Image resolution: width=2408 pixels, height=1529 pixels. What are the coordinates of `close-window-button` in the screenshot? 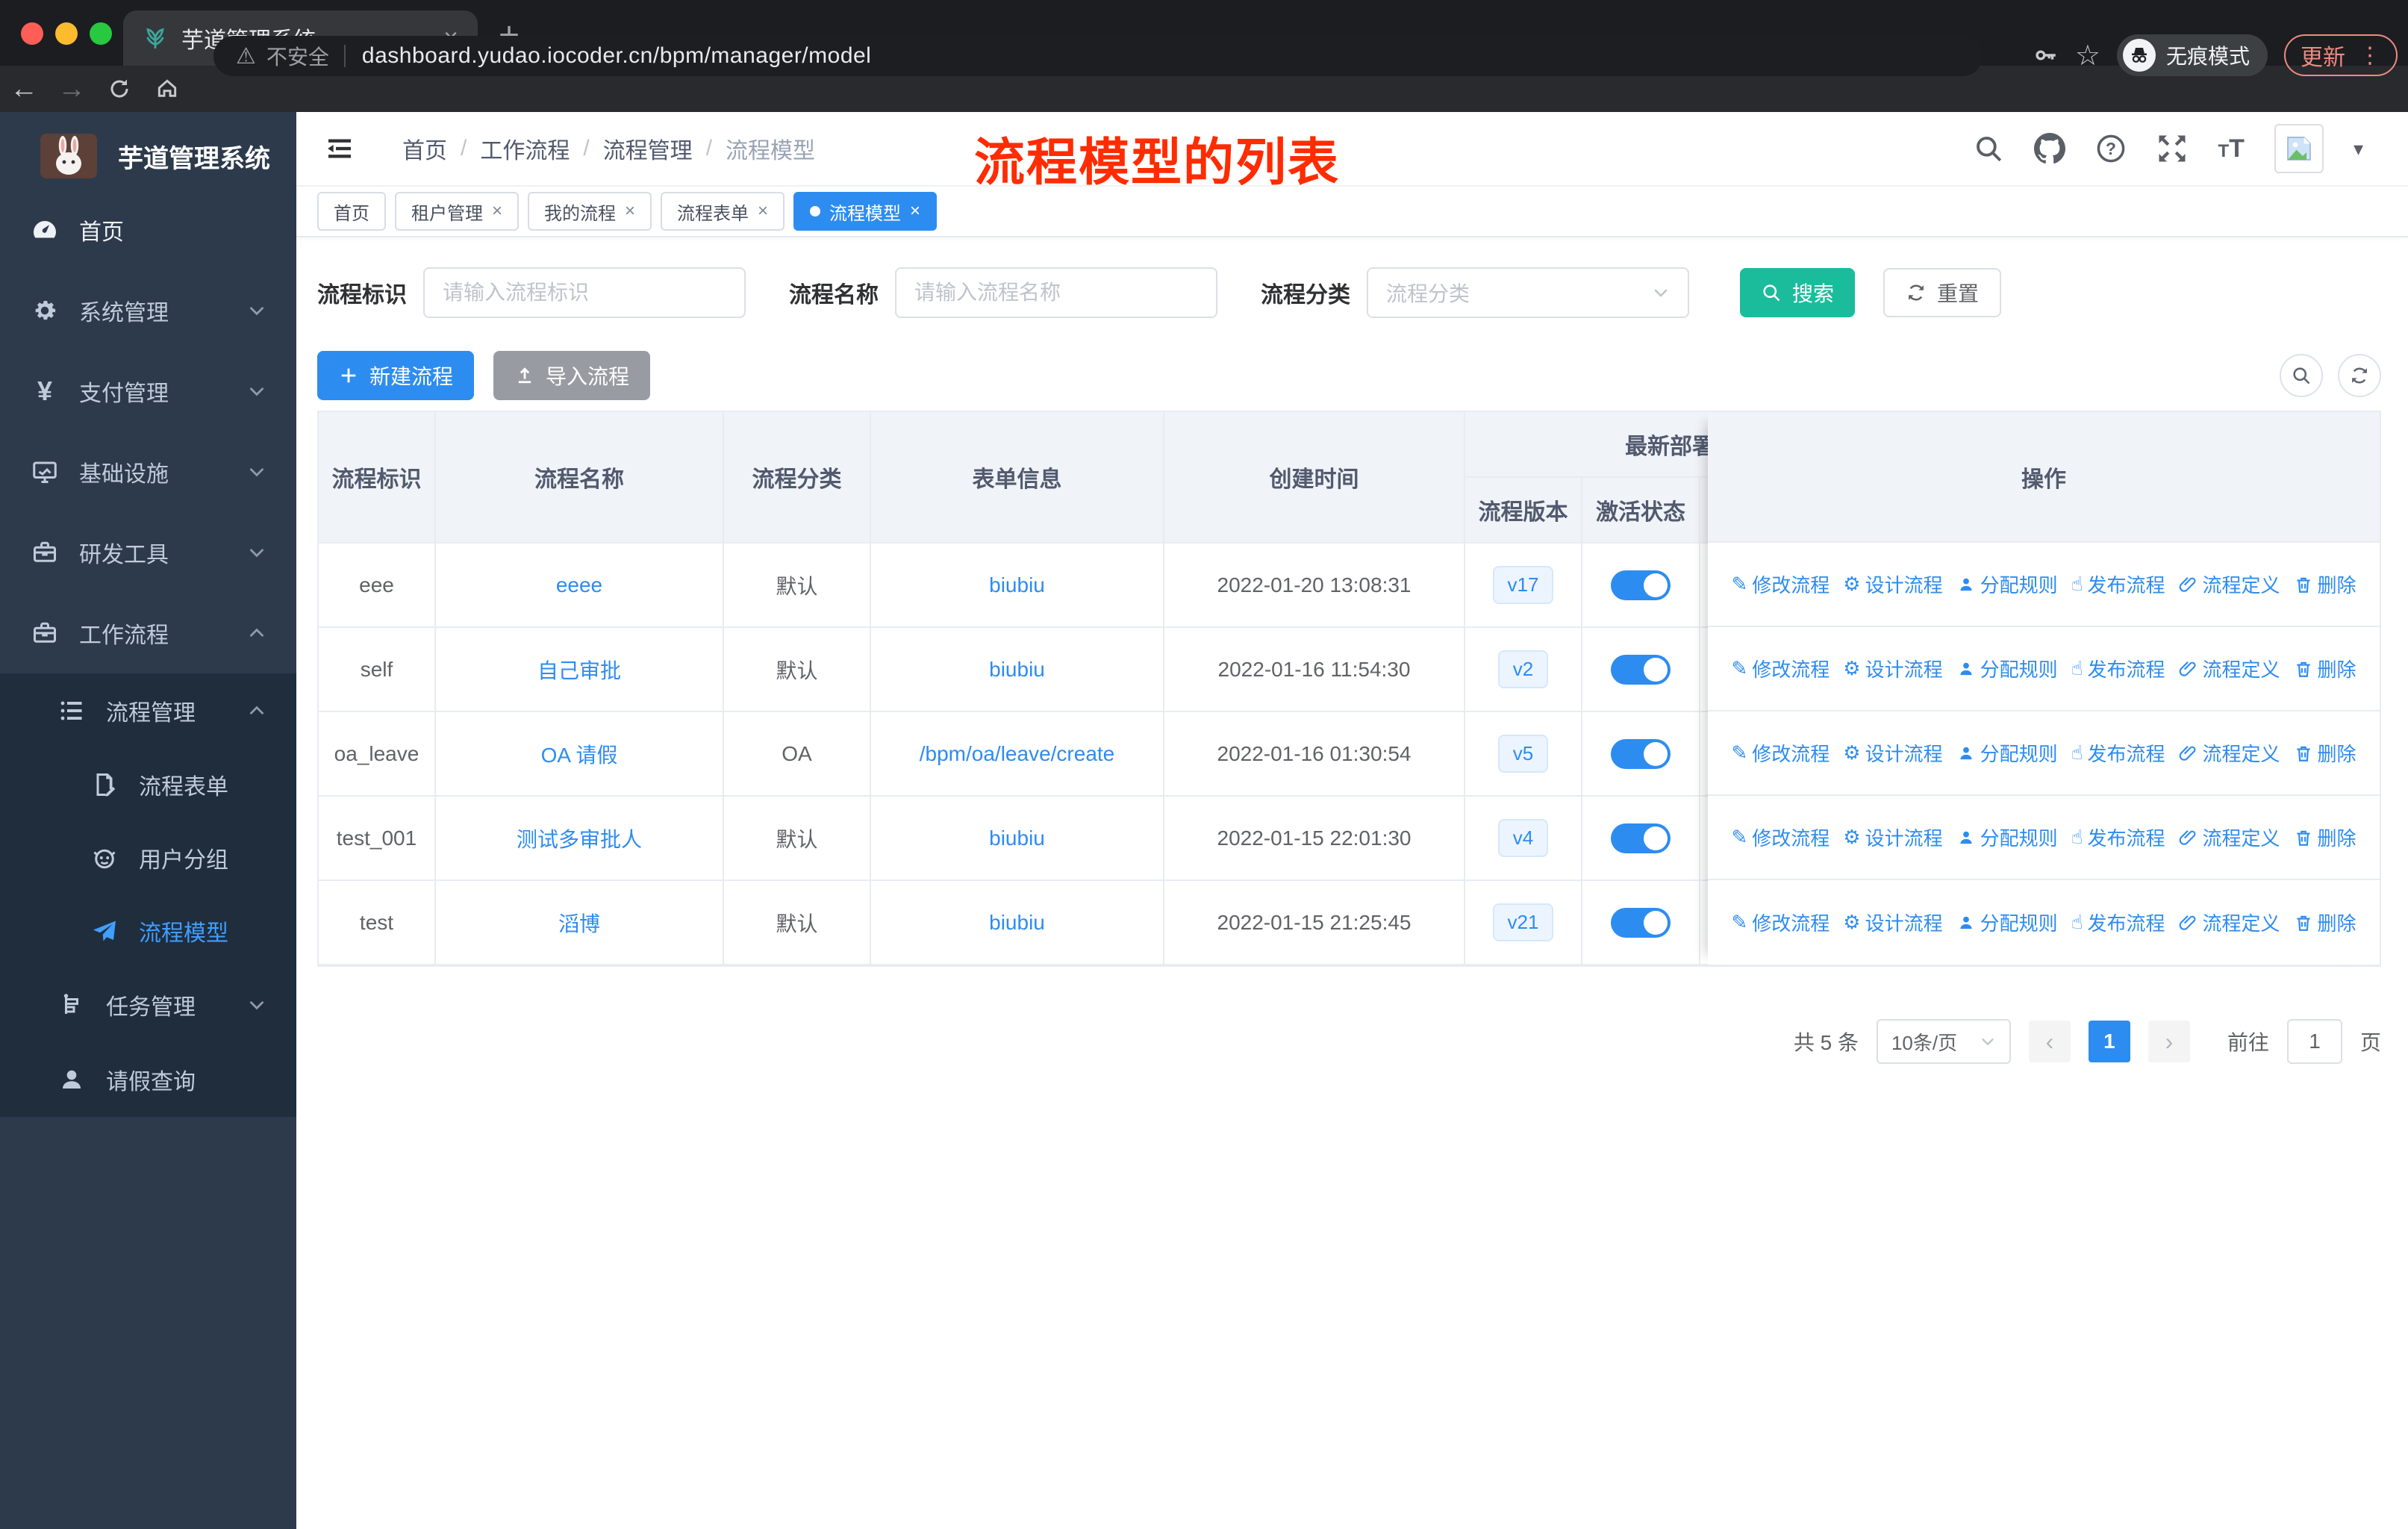 It's located at (32, 33).